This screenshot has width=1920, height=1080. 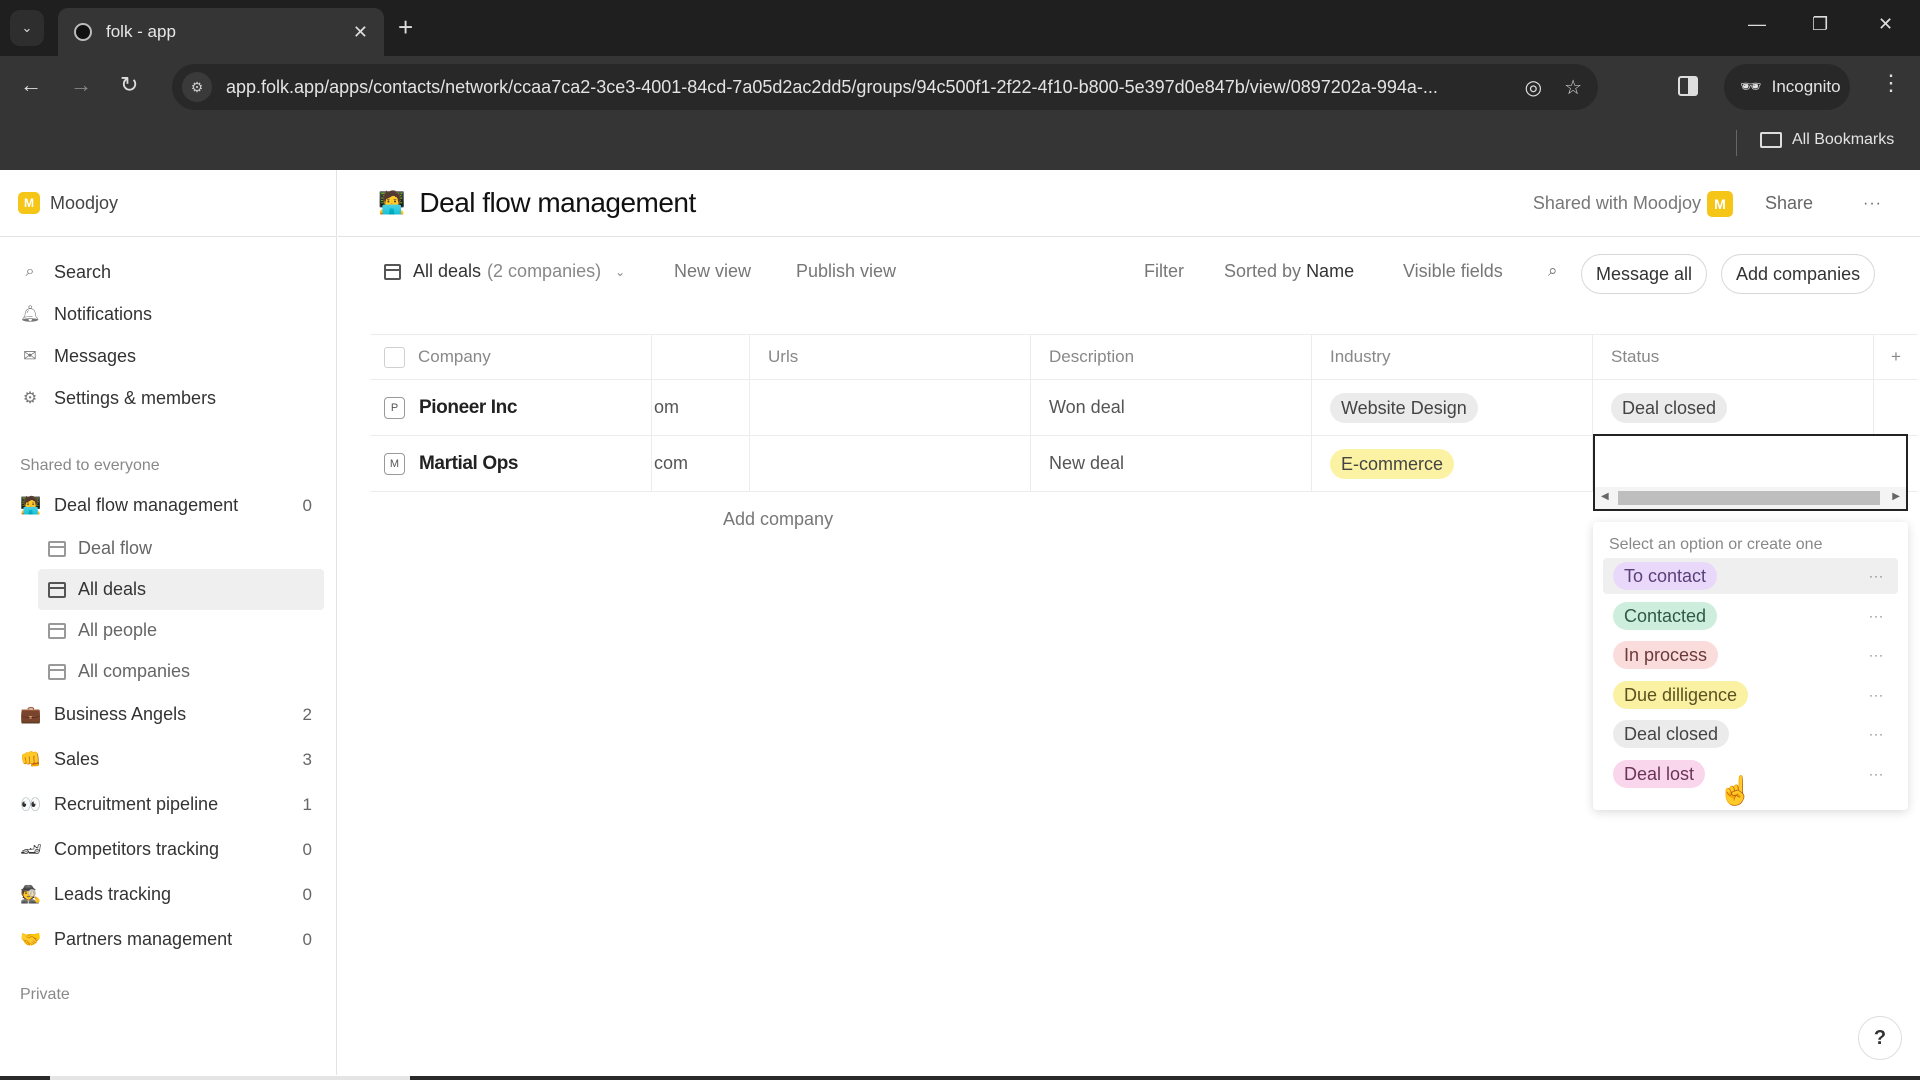 I want to click on handshake-emoji-icon: 🤝, so click(x=31, y=939).